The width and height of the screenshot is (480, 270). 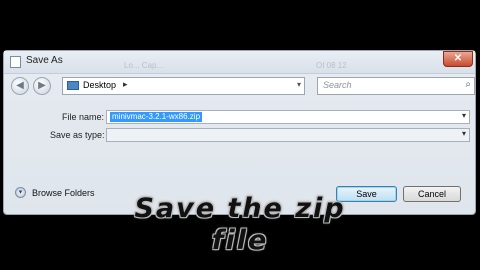 I want to click on file-name-field: minivmac-3.2.1-wx86.zip ▾, so click(x=288, y=117).